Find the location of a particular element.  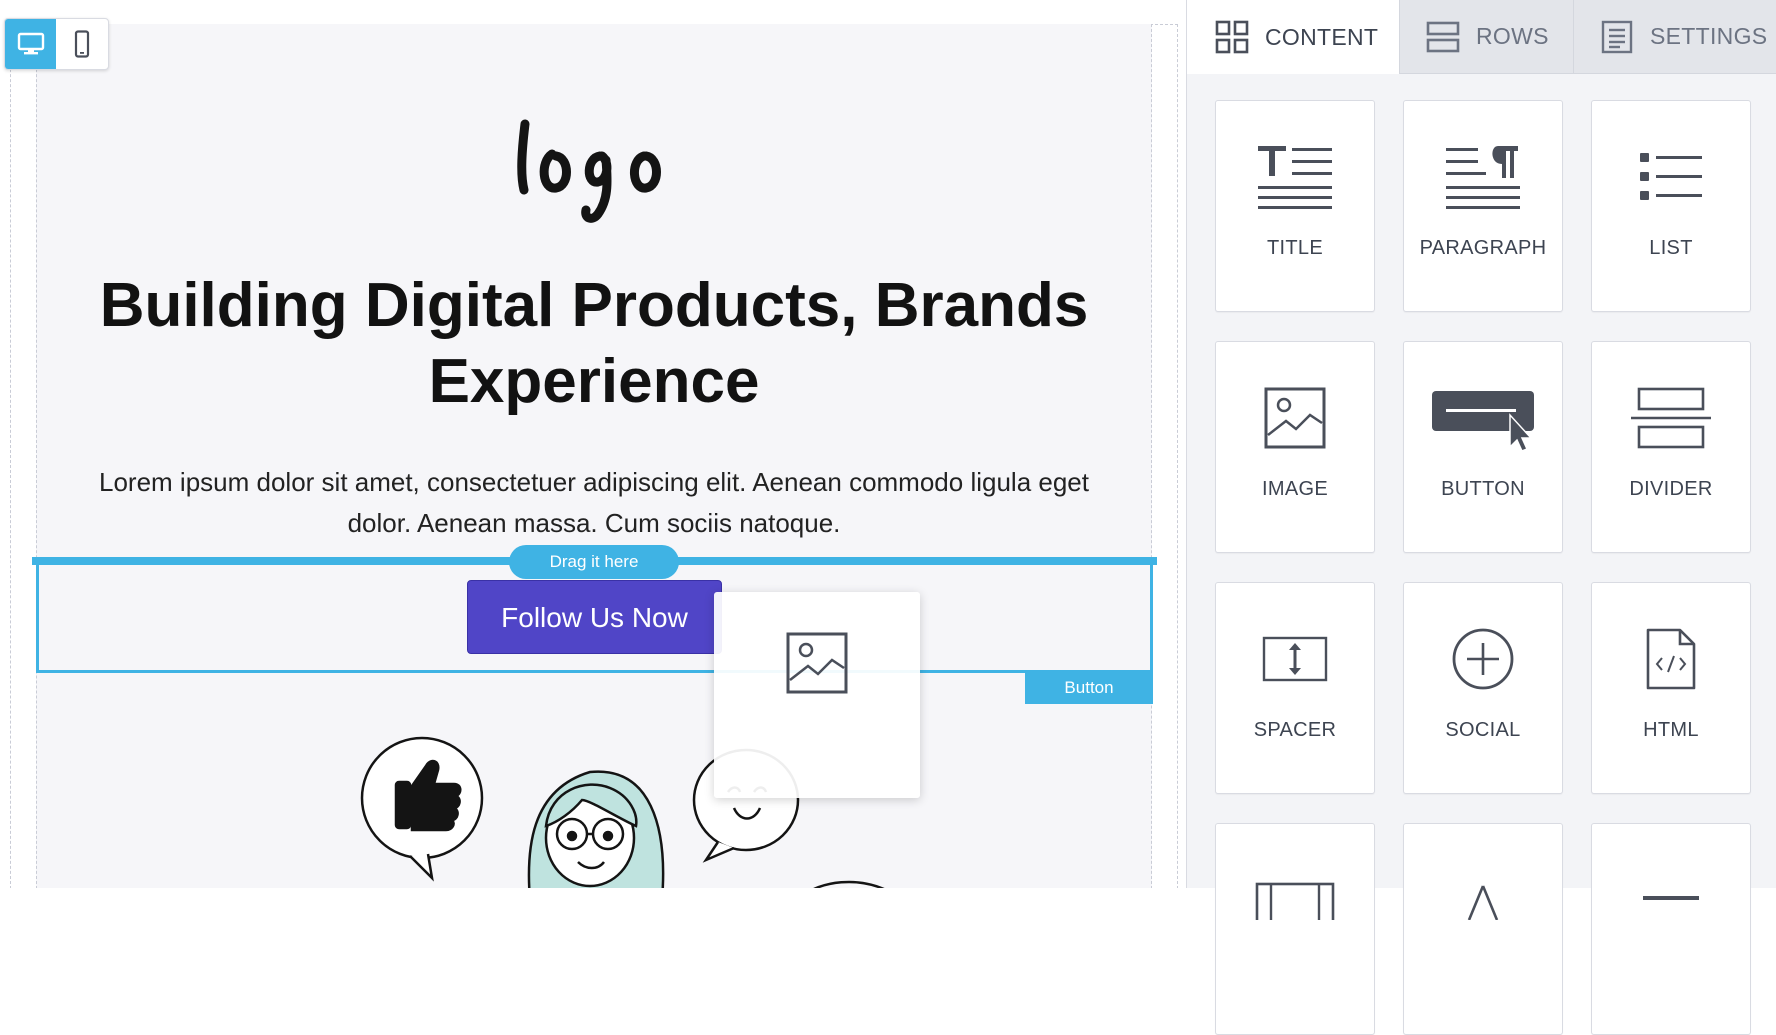

tab-rows: ROWS is located at coordinates (1486, 37).